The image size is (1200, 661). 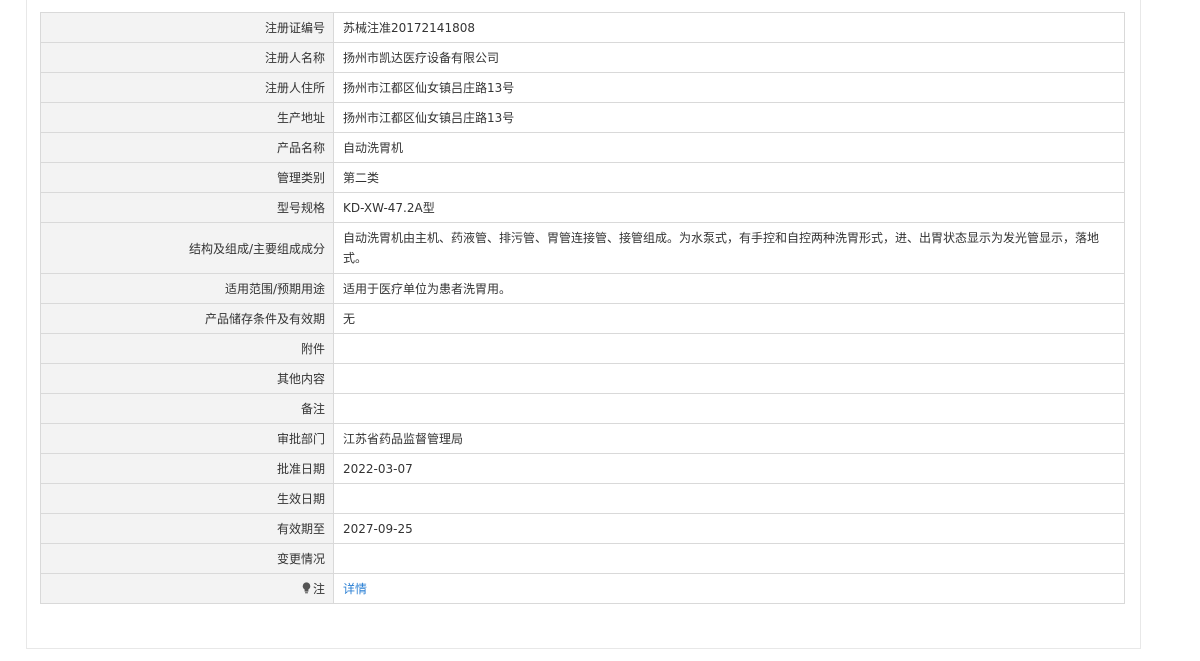 I want to click on row-label: 结构及组成/主要组成成分, so click(x=187, y=248).